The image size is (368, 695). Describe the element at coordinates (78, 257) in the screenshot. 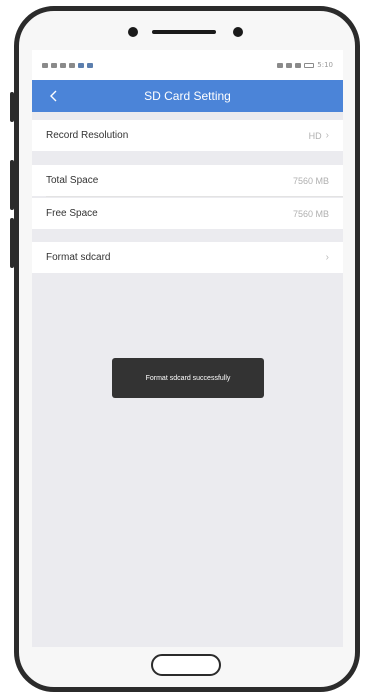

I see `format-sdcard-label: Format sdcard` at that location.